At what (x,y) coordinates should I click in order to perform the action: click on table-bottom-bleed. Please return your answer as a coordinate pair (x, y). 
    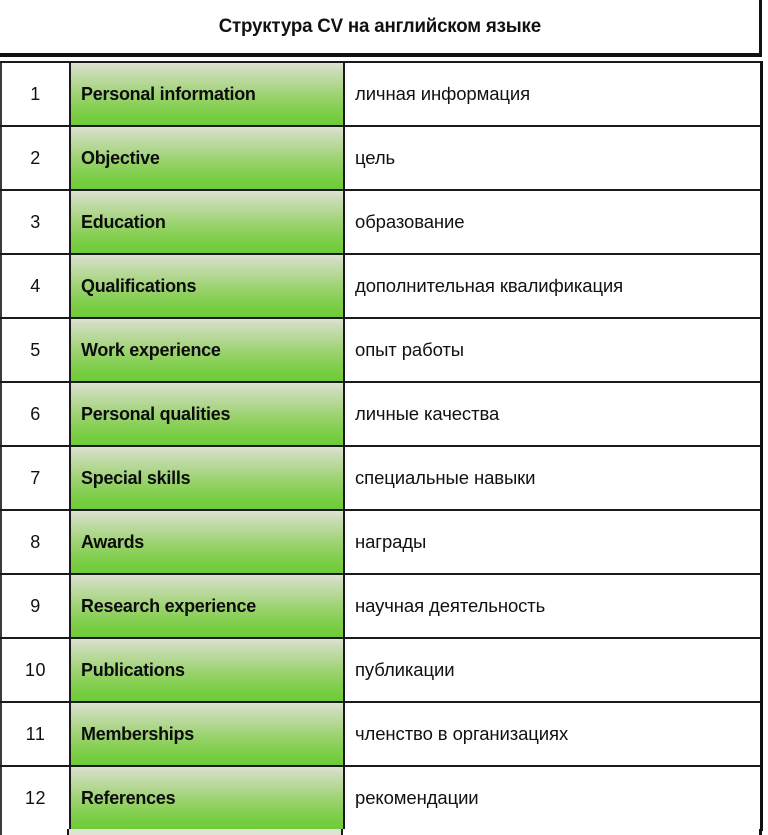
    Looking at the image, I should click on (381, 832).